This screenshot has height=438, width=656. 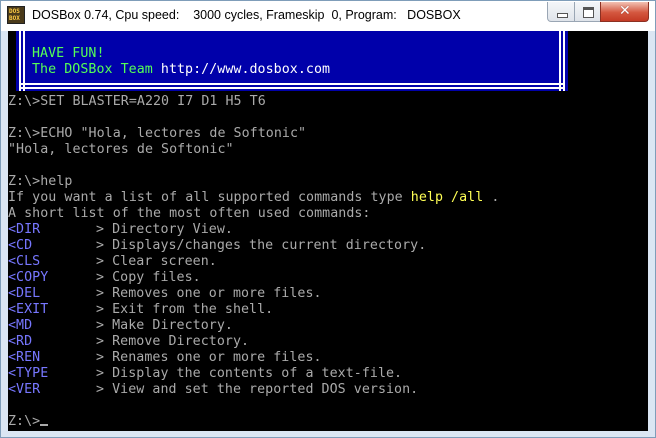 I want to click on banner-line-2: The DOSBox Team http://www.dosbox.com, so click(x=181, y=70).